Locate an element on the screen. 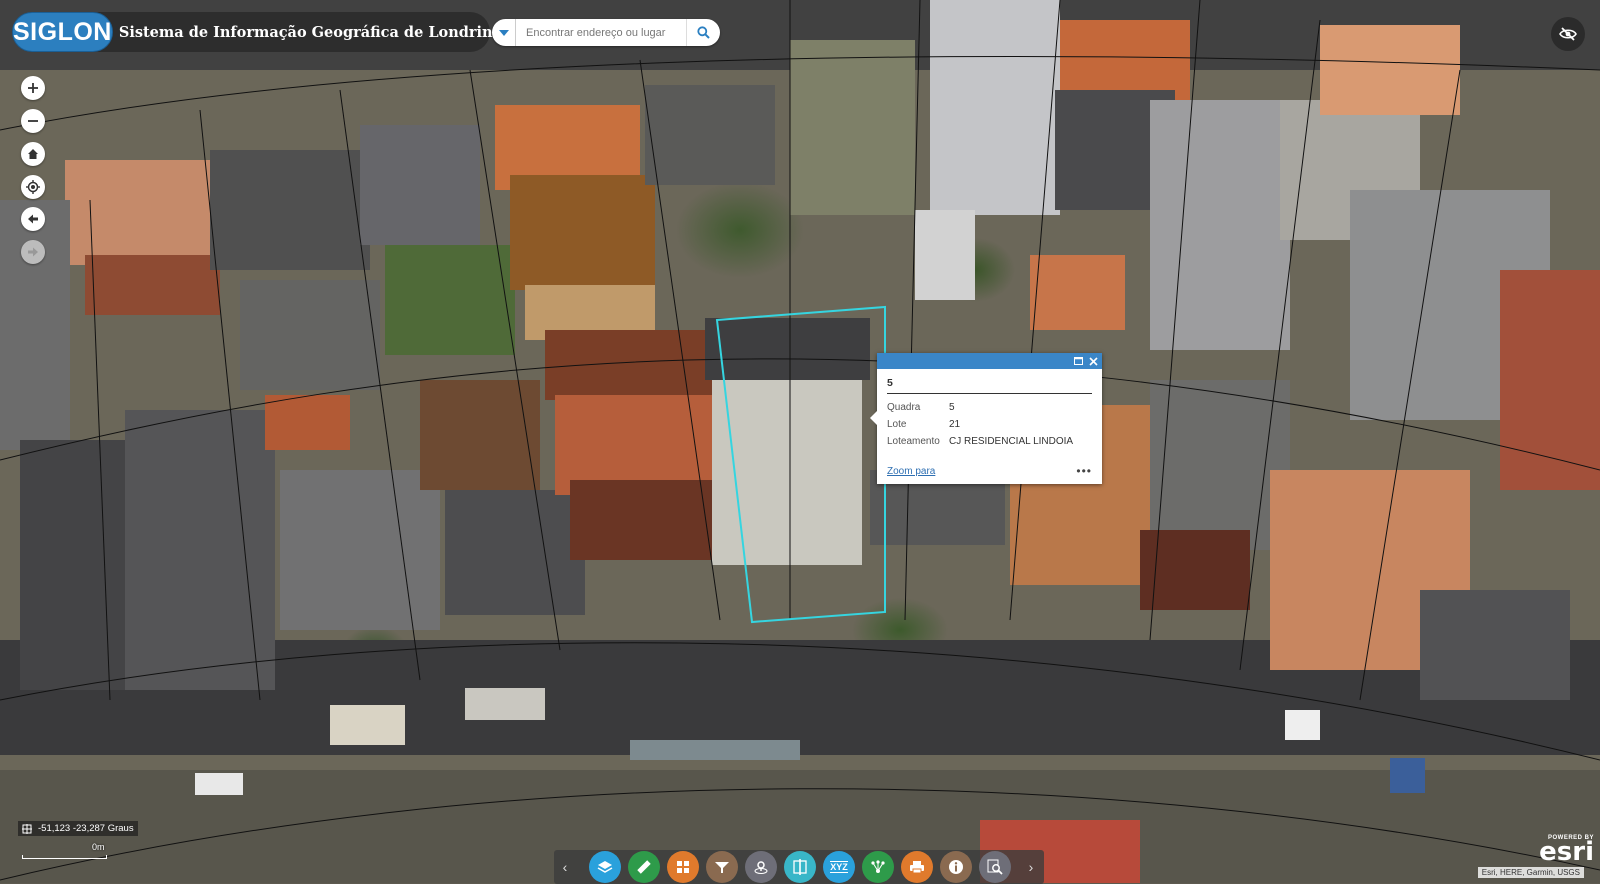 The height and width of the screenshot is (884, 1600). search-source-dropdown is located at coordinates (504, 32).